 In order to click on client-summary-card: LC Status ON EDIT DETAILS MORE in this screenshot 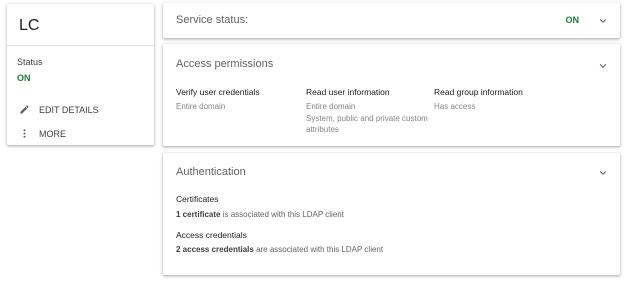, I will do `click(80, 74)`.